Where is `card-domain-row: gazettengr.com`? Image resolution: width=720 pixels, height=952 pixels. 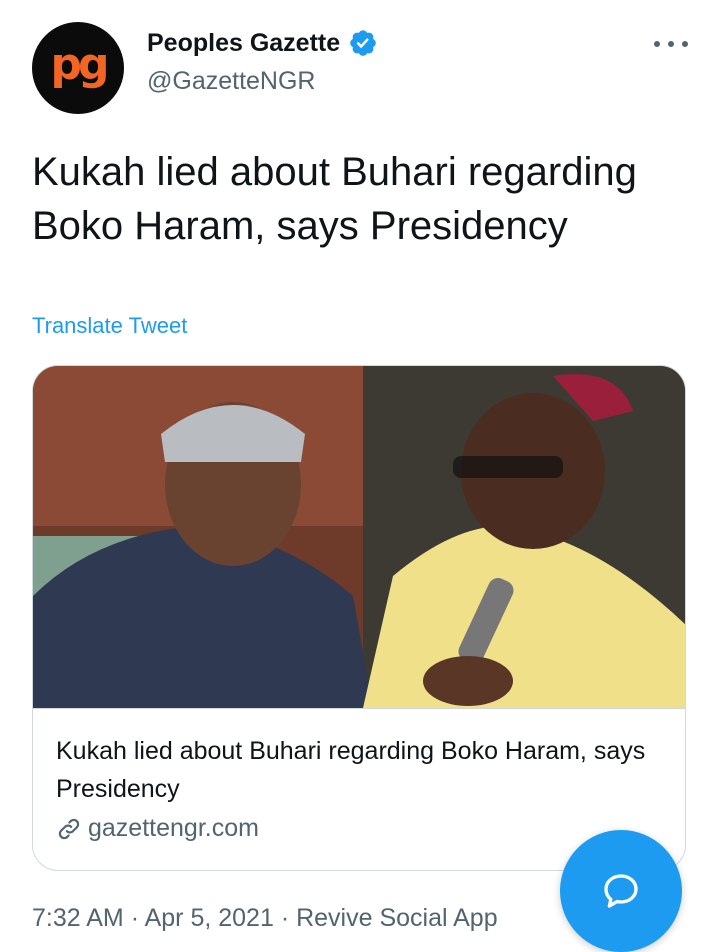 card-domain-row: gazettengr.com is located at coordinates (157, 828).